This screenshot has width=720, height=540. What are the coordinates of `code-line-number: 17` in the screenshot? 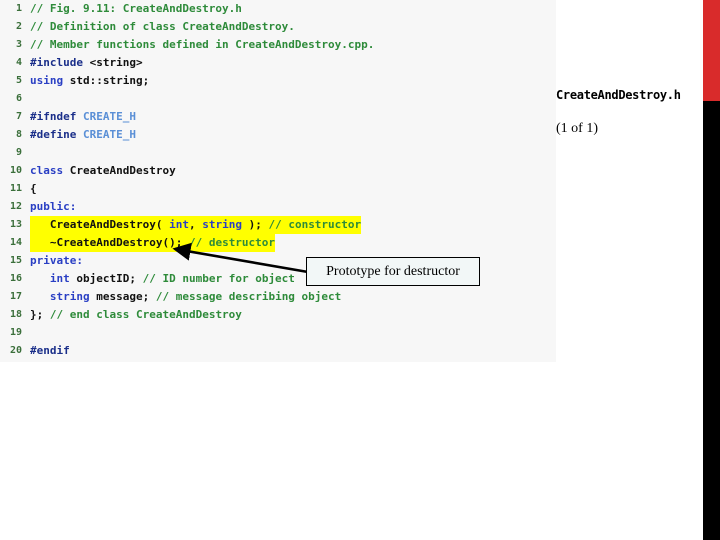 It's located at (15, 296).